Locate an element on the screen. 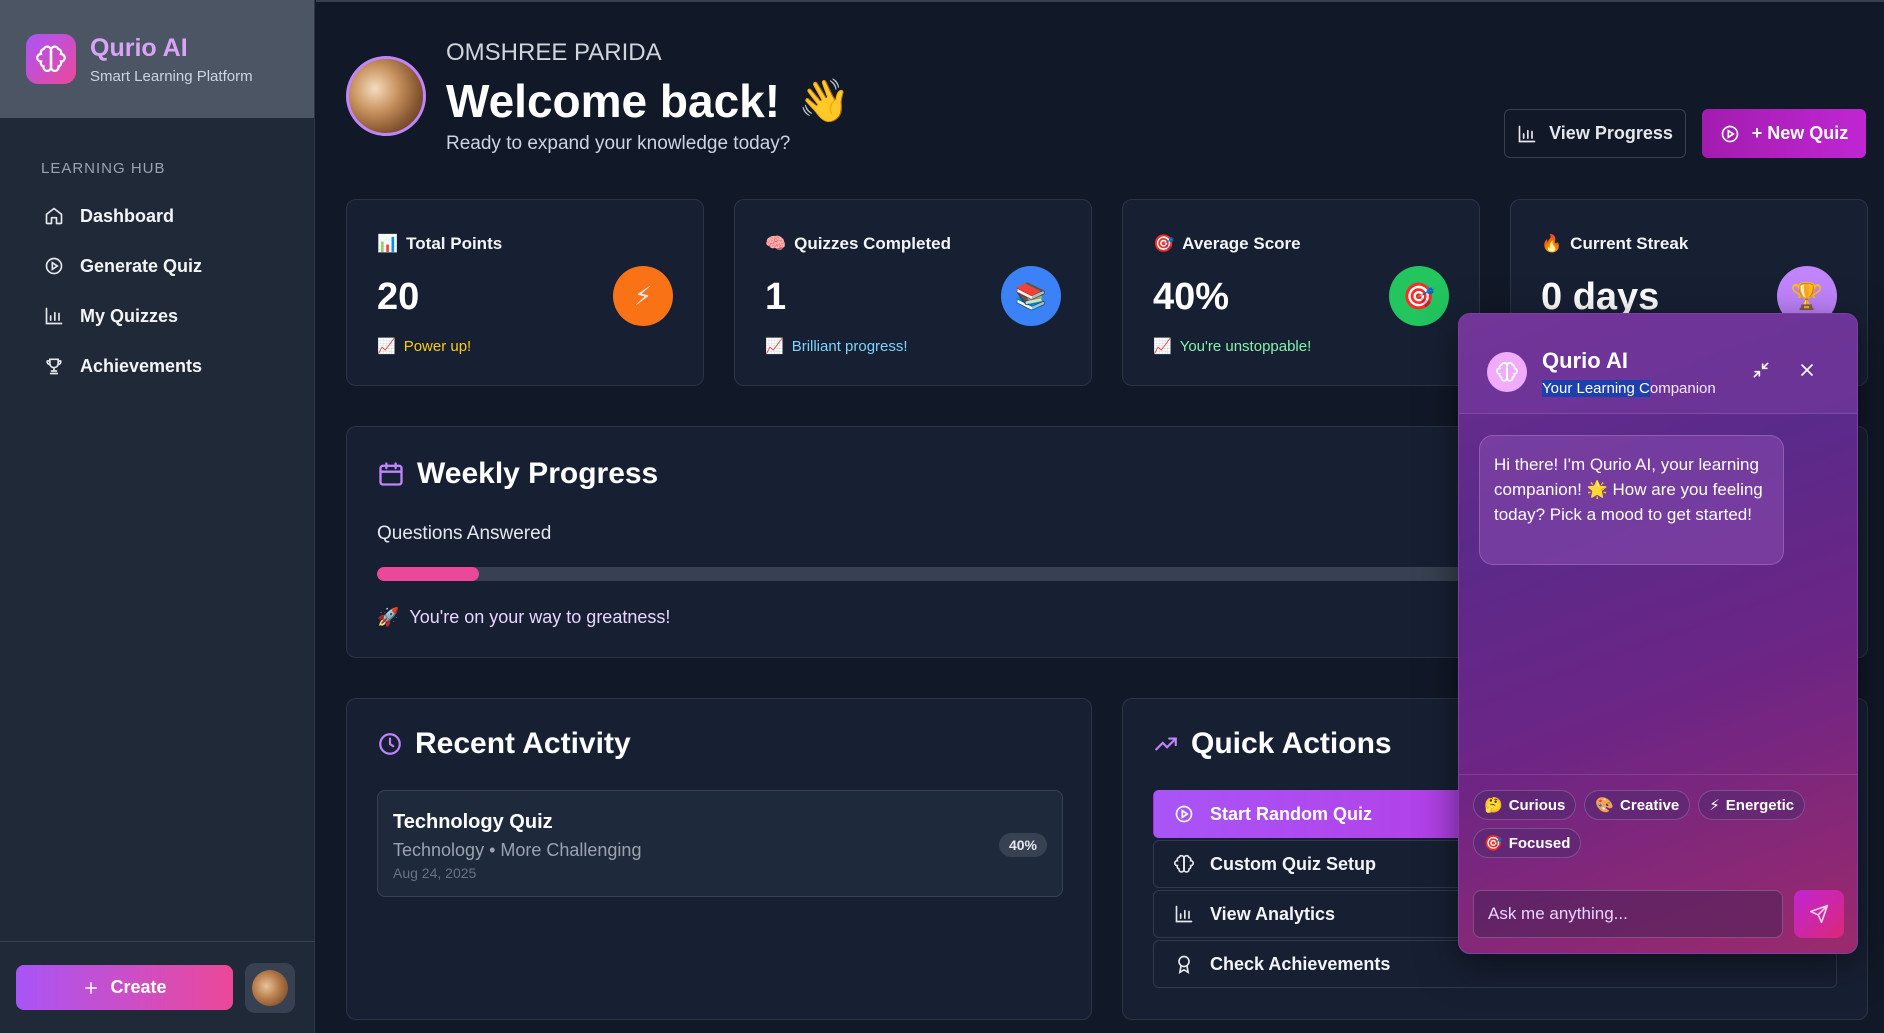  chat-header: Qurio AI Your Learning Companion is located at coordinates (1658, 364).